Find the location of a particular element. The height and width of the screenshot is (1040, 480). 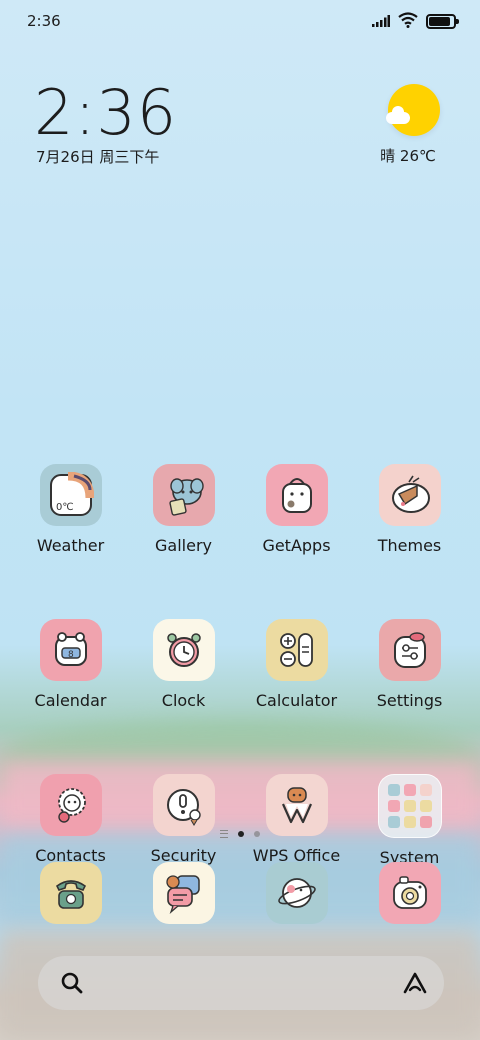

app-label: GetApps is located at coordinates (296, 545).